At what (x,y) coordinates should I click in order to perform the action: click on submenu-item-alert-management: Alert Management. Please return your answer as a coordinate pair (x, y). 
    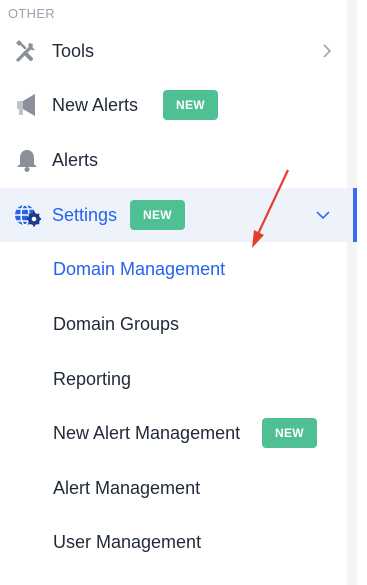
    Looking at the image, I should click on (178, 488).